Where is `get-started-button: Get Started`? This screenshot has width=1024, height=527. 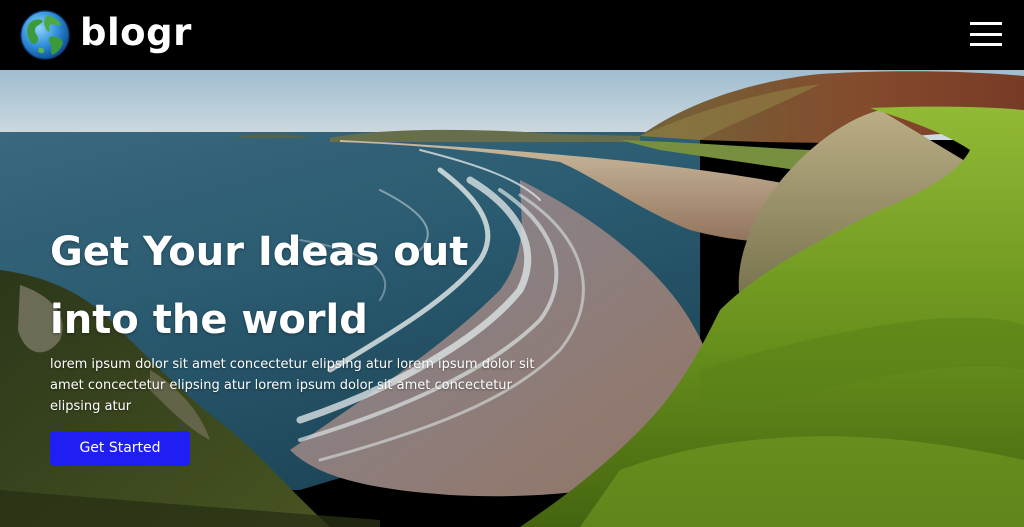 get-started-button: Get Started is located at coordinates (120, 448).